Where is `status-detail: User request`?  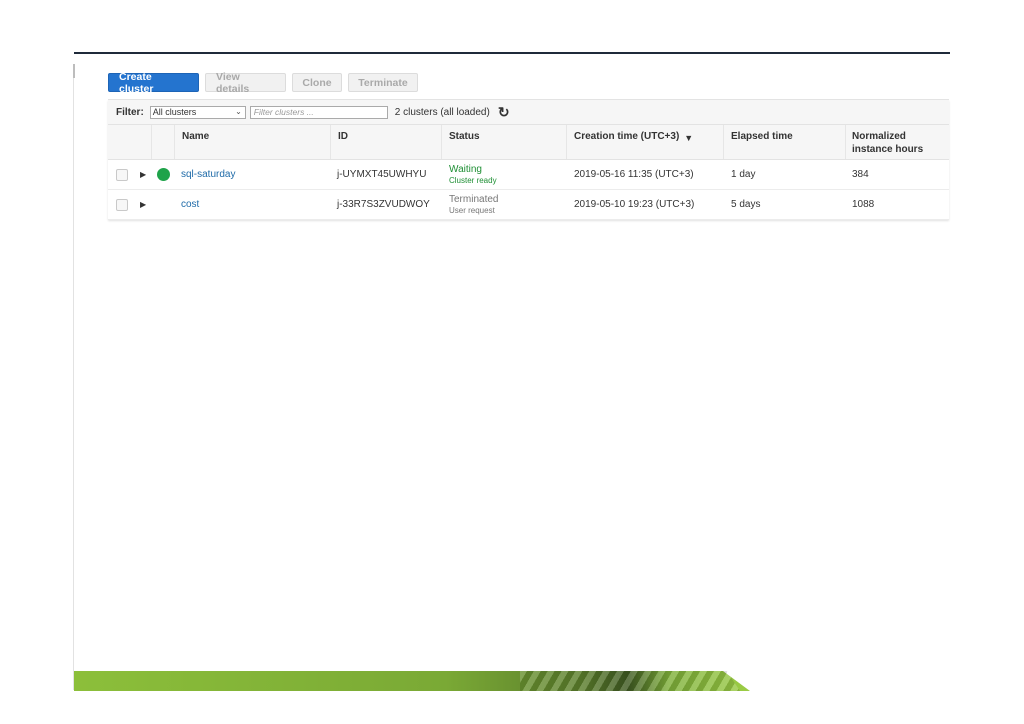
status-detail: User request is located at coordinates (472, 210).